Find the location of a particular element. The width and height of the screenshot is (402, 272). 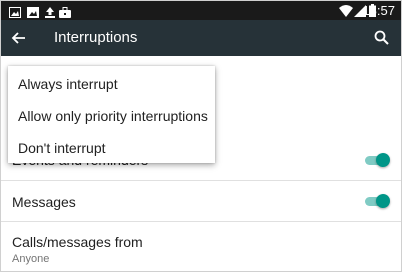

menu-item-label: Allow only priority interruptions is located at coordinates (113, 116).